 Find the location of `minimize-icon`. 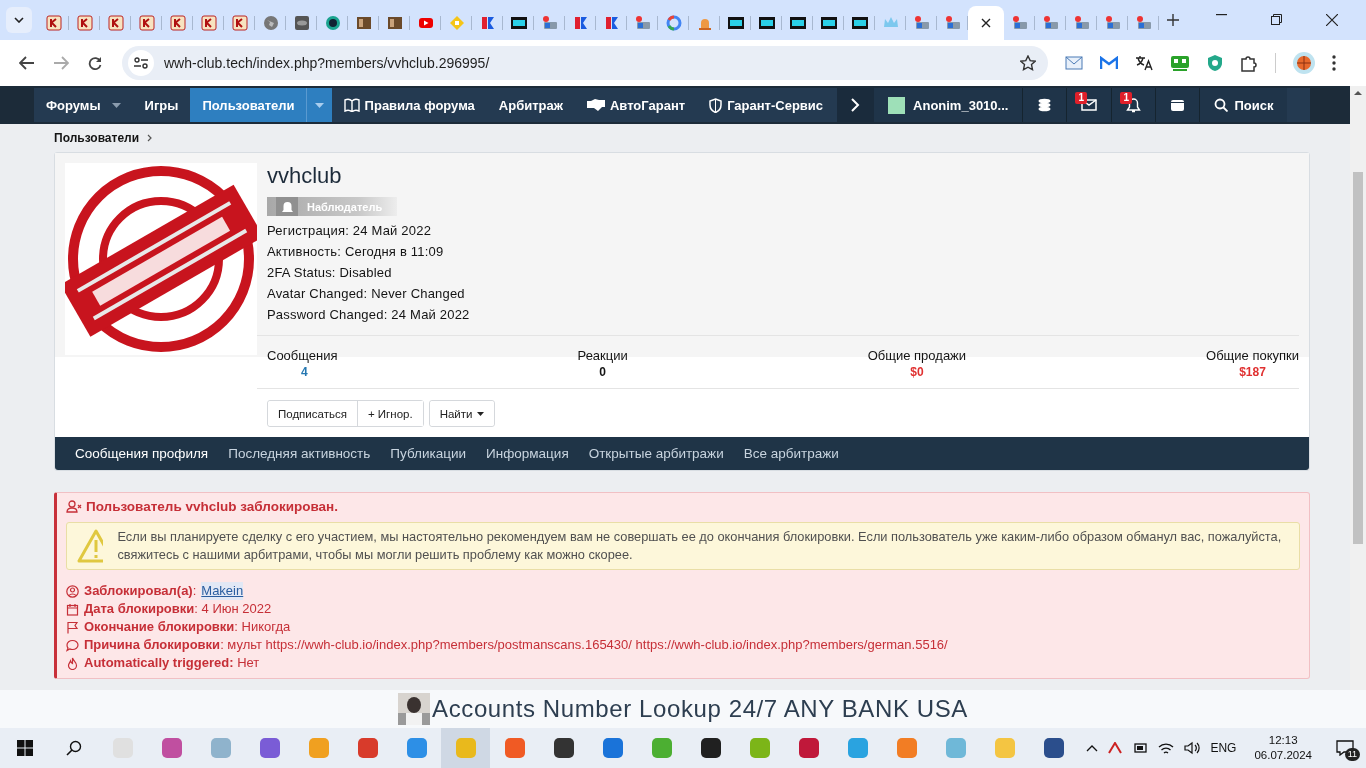

minimize-icon is located at coordinates (1221, 15).